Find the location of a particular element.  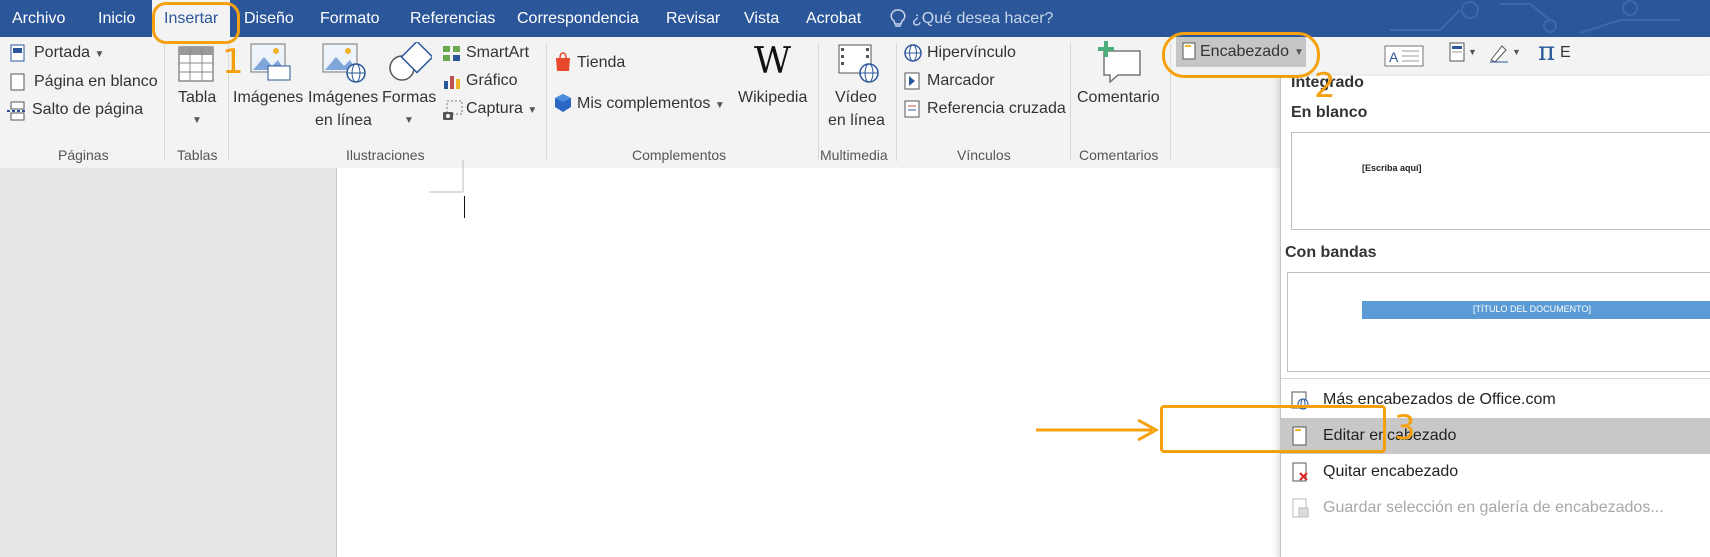

pictures-icon is located at coordinates (270, 62).